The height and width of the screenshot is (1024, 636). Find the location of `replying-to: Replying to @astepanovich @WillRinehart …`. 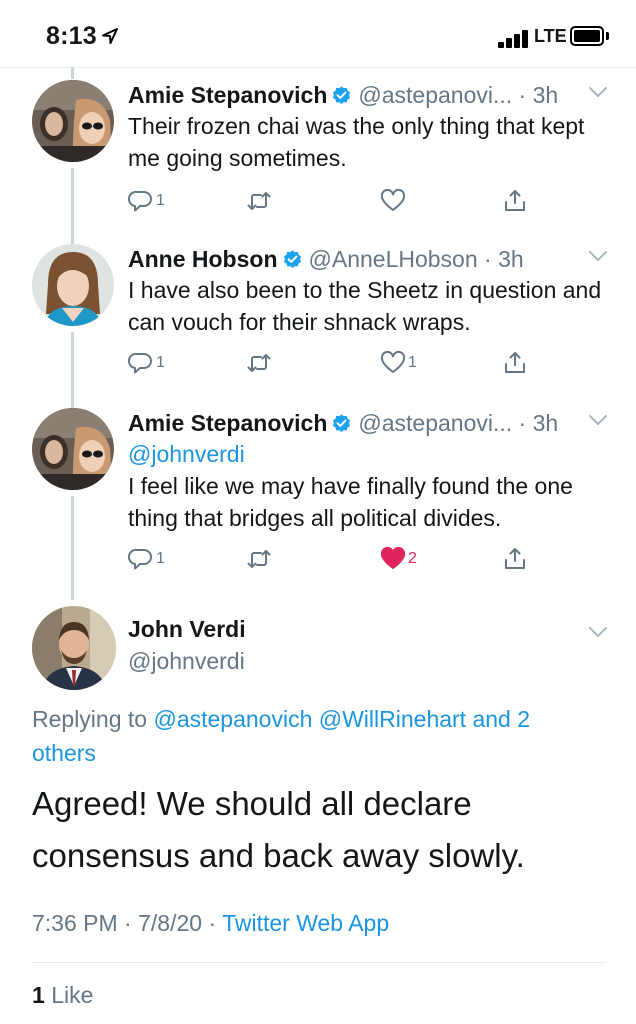

replying-to: Replying to @astepanovich @WillRinehart … is located at coordinates (312, 736).